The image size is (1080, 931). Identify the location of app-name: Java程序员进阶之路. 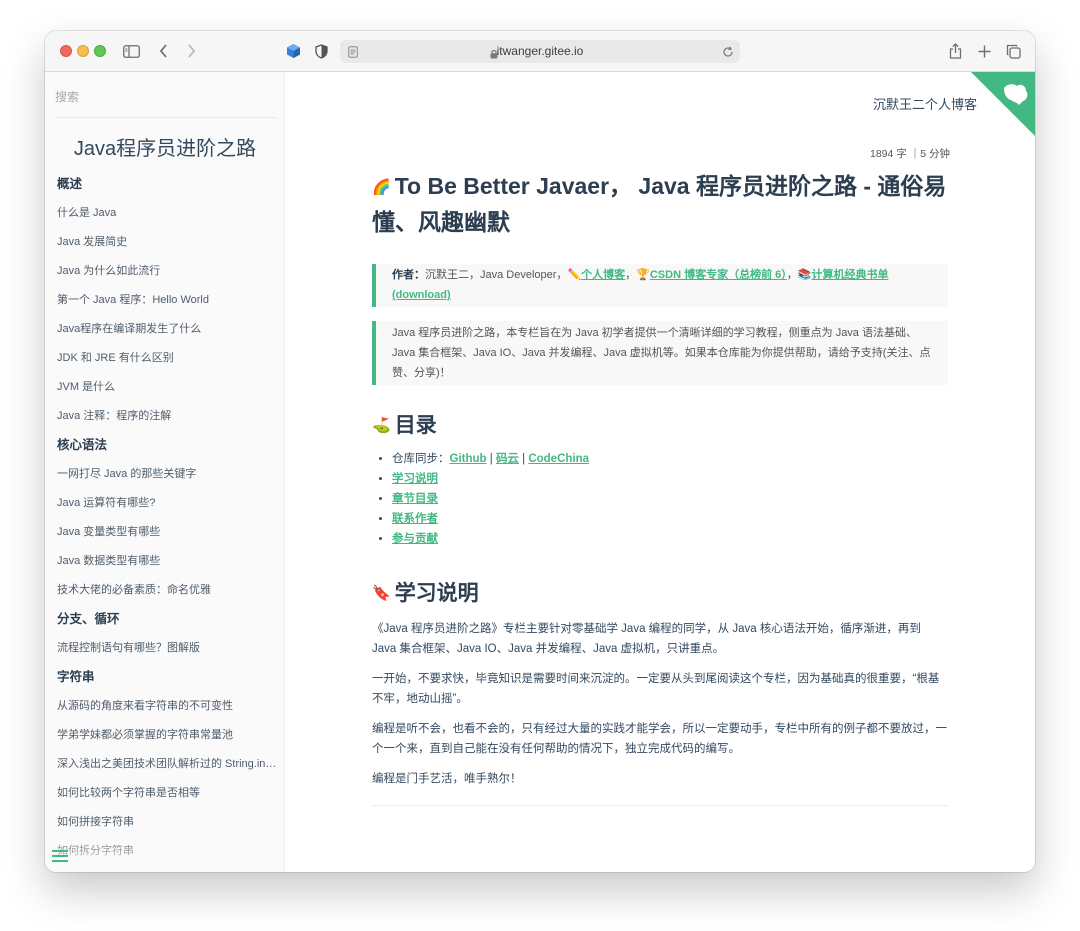
(164, 146).